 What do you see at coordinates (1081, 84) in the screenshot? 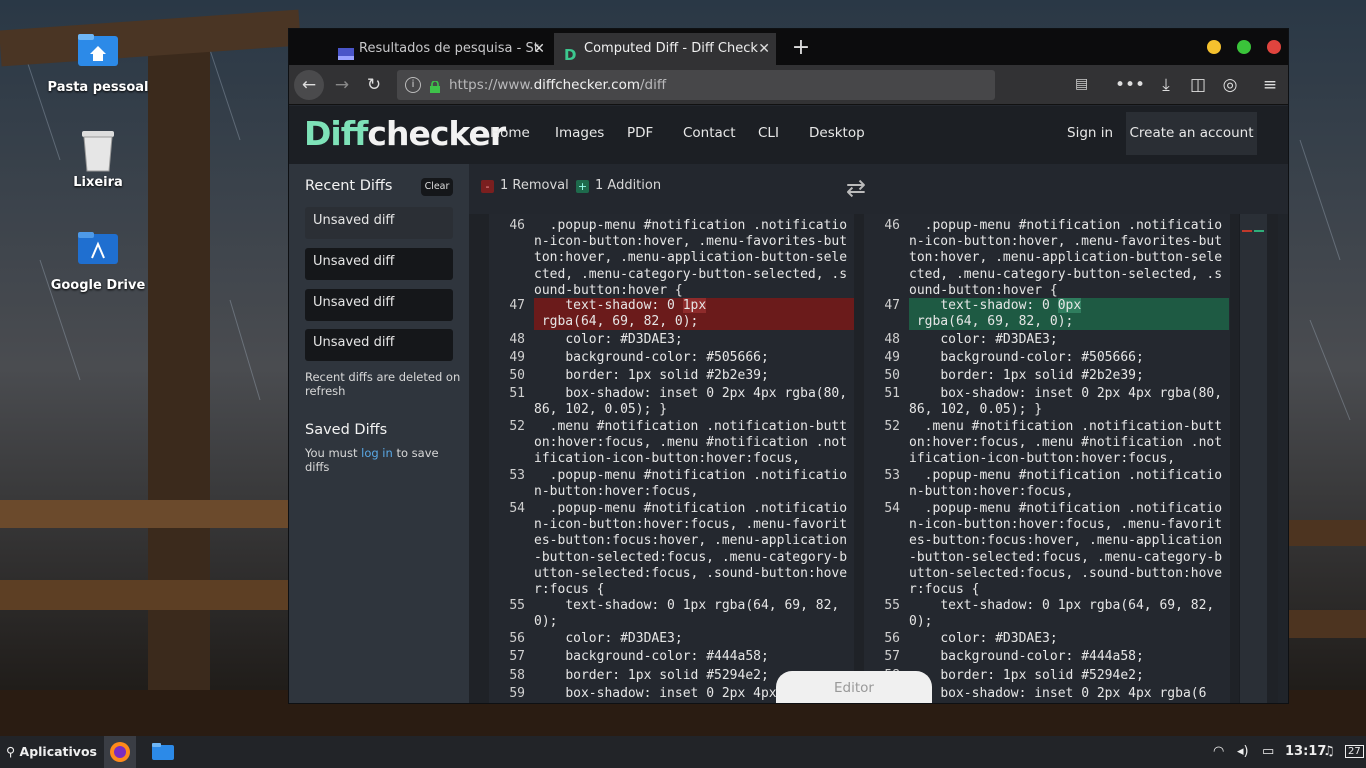
I see `reader-view-icon: ▤` at bounding box center [1081, 84].